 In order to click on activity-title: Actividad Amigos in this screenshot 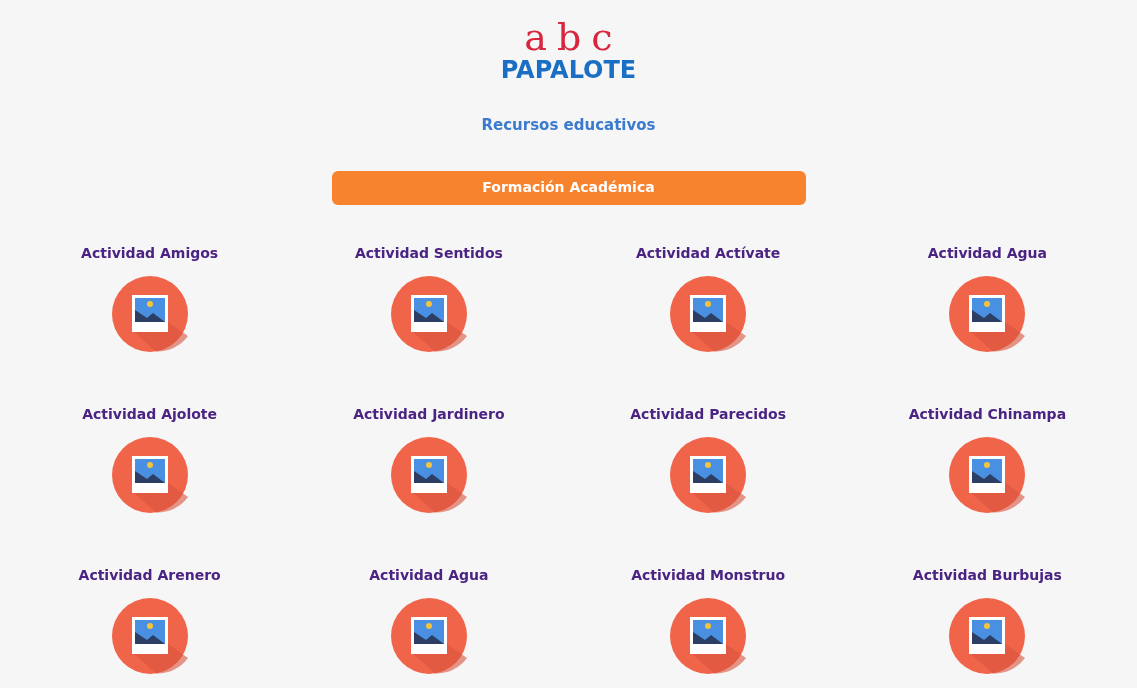, I will do `click(150, 253)`.